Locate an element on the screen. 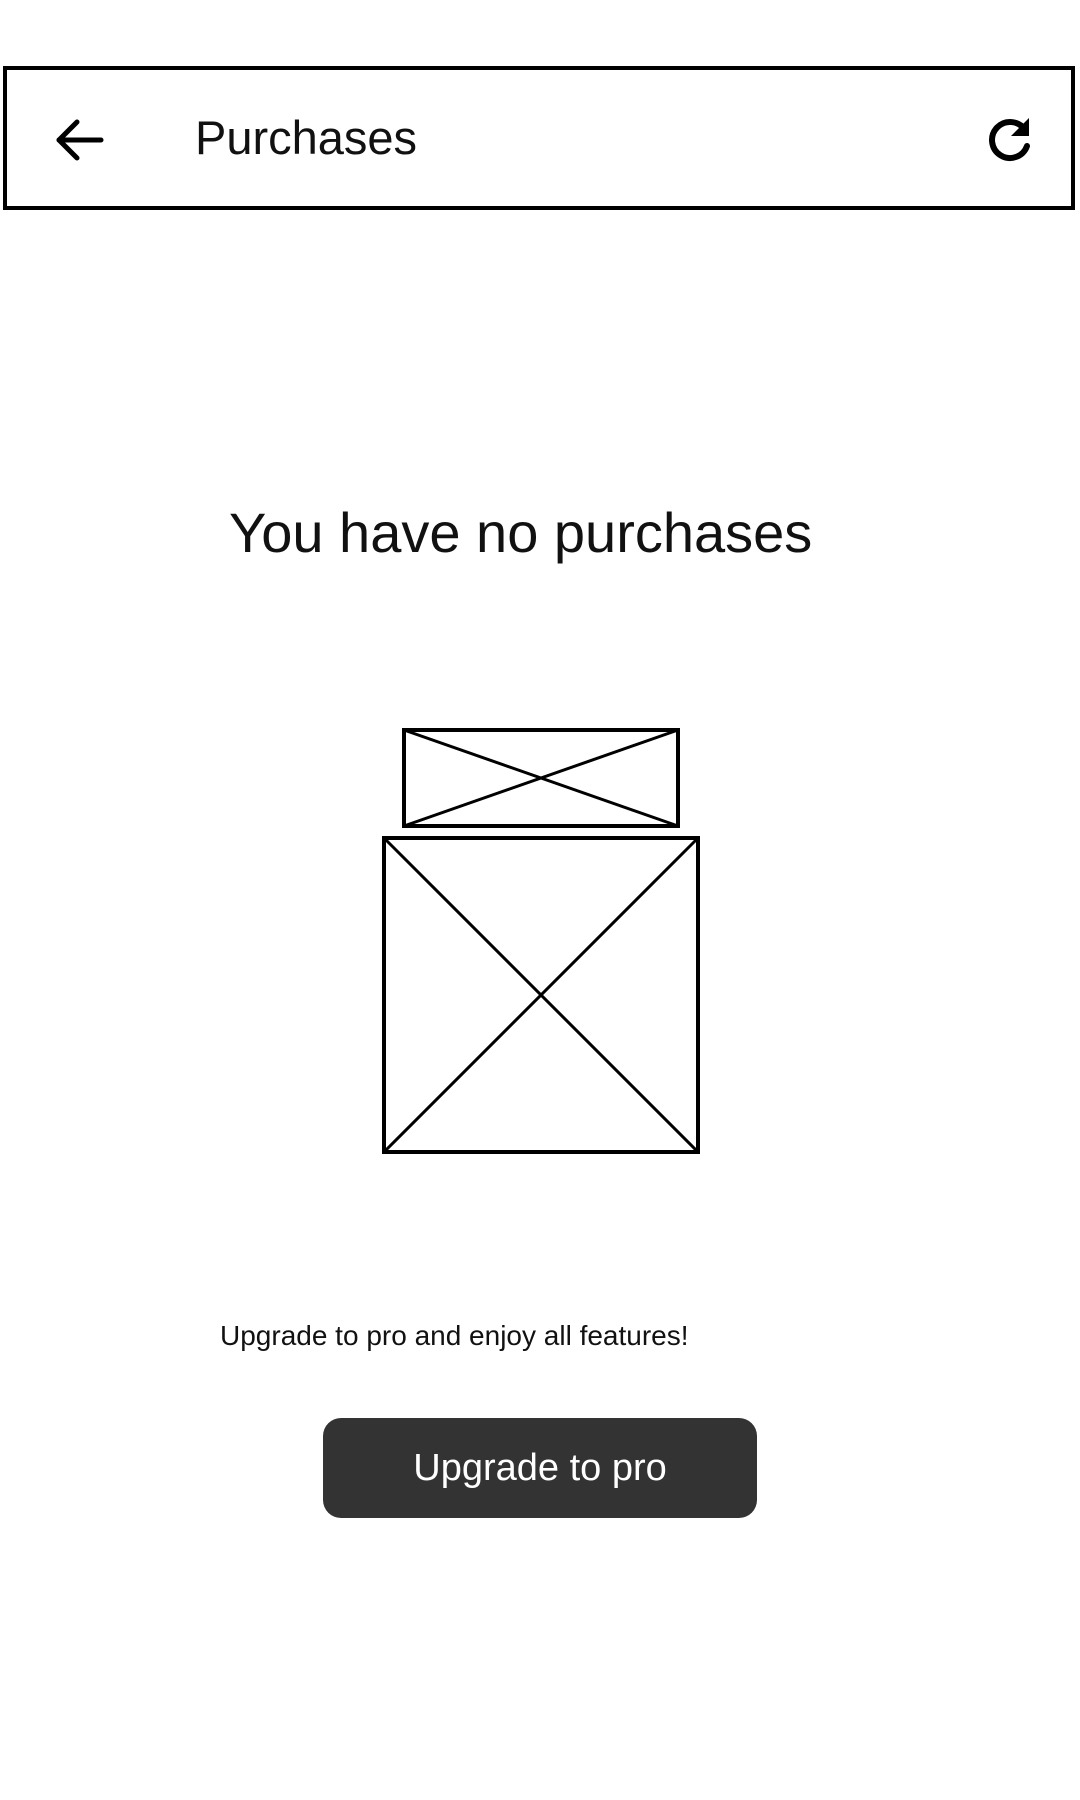 The height and width of the screenshot is (1800, 1080). promo-text: Upgrade to pro and enjoy all features! is located at coordinates (454, 1335).